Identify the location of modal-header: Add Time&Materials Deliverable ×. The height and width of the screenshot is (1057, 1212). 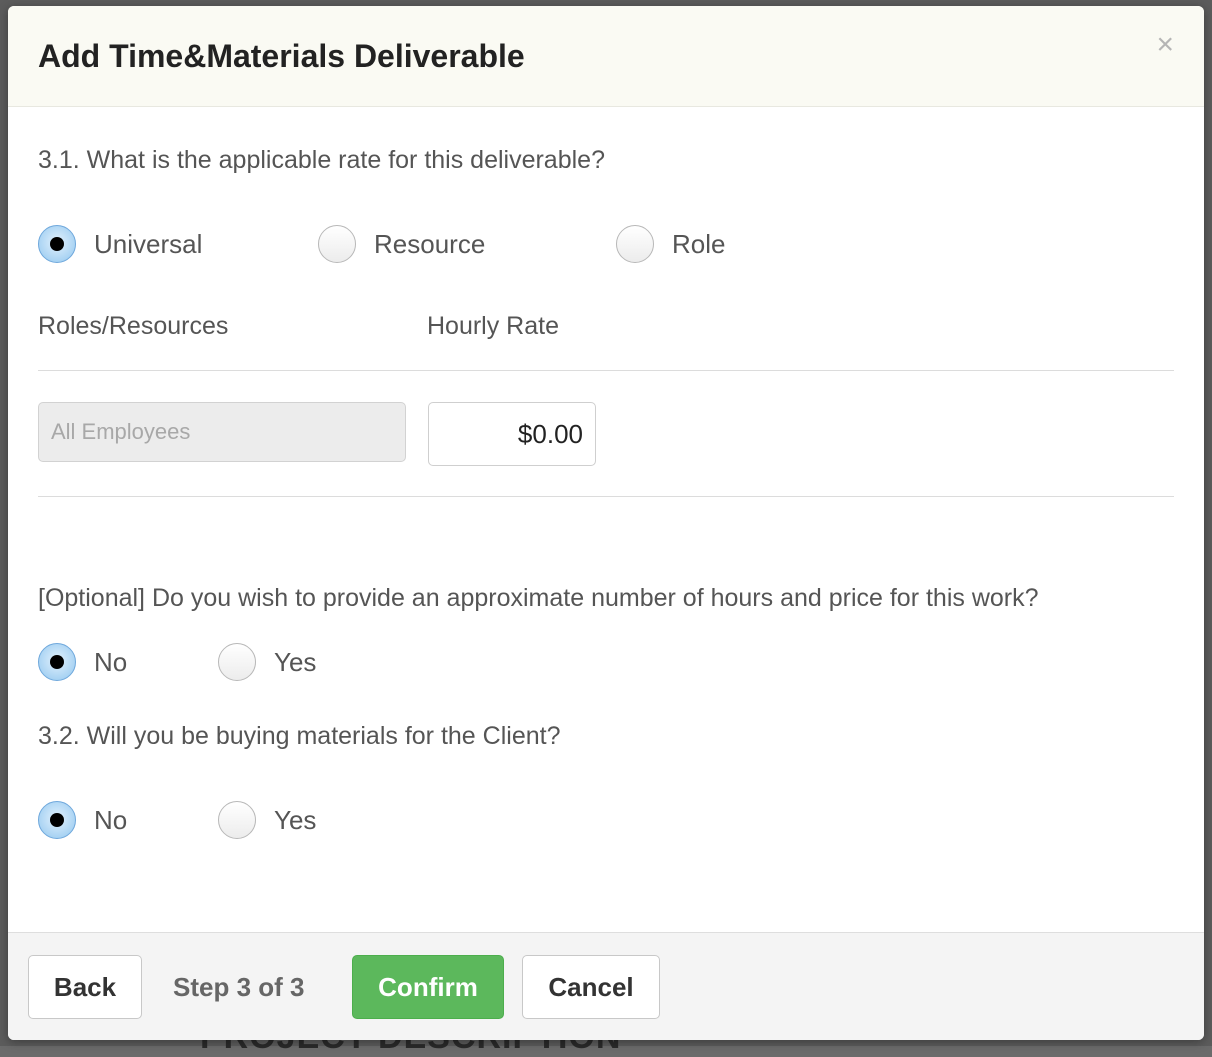
(606, 56).